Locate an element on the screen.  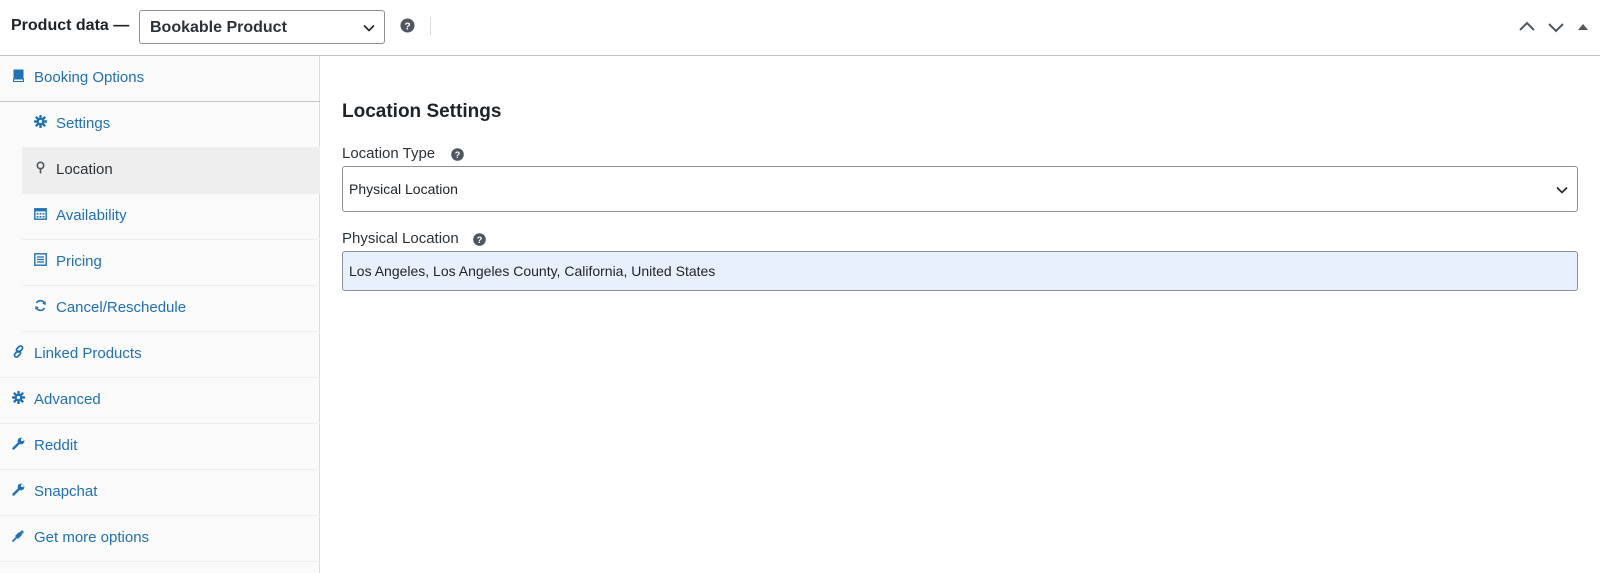
tab-label: Advanced is located at coordinates (67, 399).